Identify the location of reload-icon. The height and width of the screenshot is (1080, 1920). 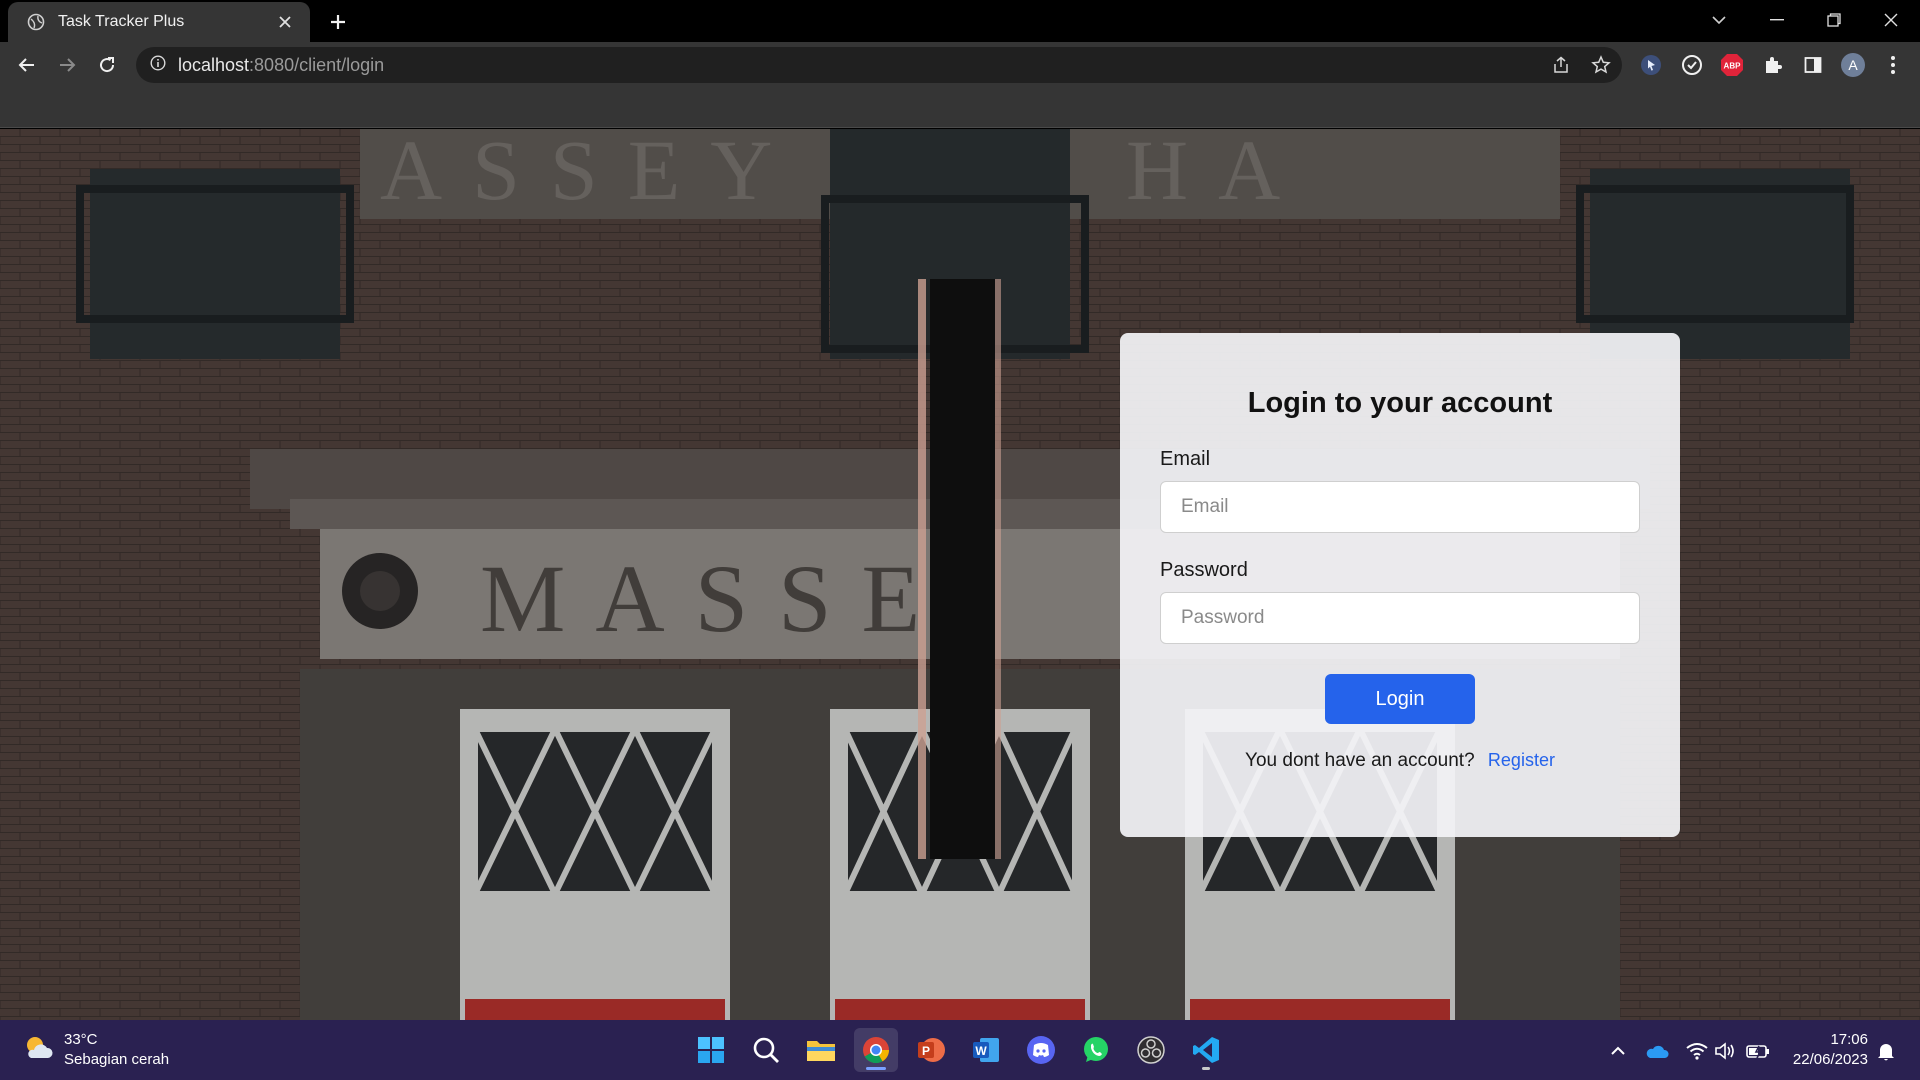
(107, 65).